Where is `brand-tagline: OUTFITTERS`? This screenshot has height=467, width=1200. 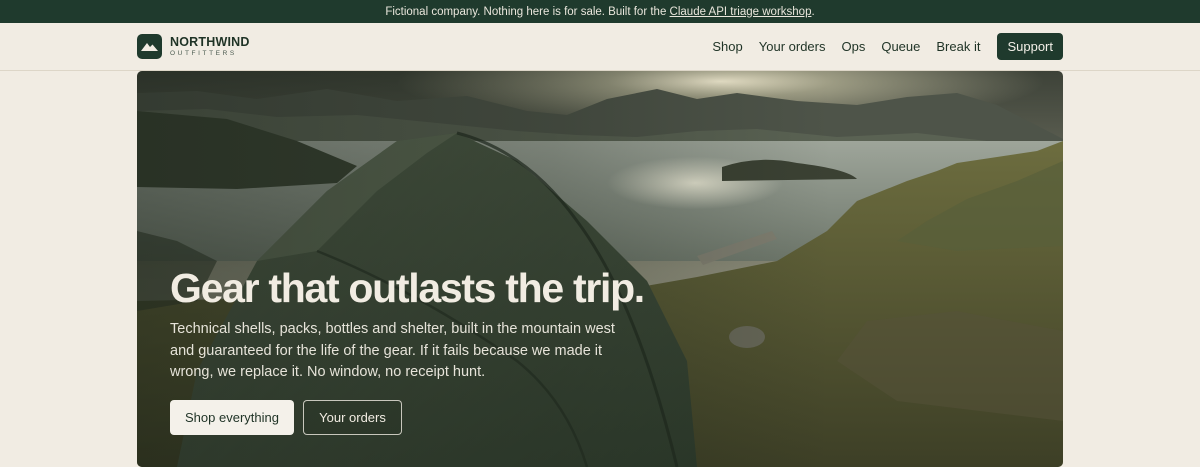
brand-tagline: OUTFITTERS is located at coordinates (203, 53).